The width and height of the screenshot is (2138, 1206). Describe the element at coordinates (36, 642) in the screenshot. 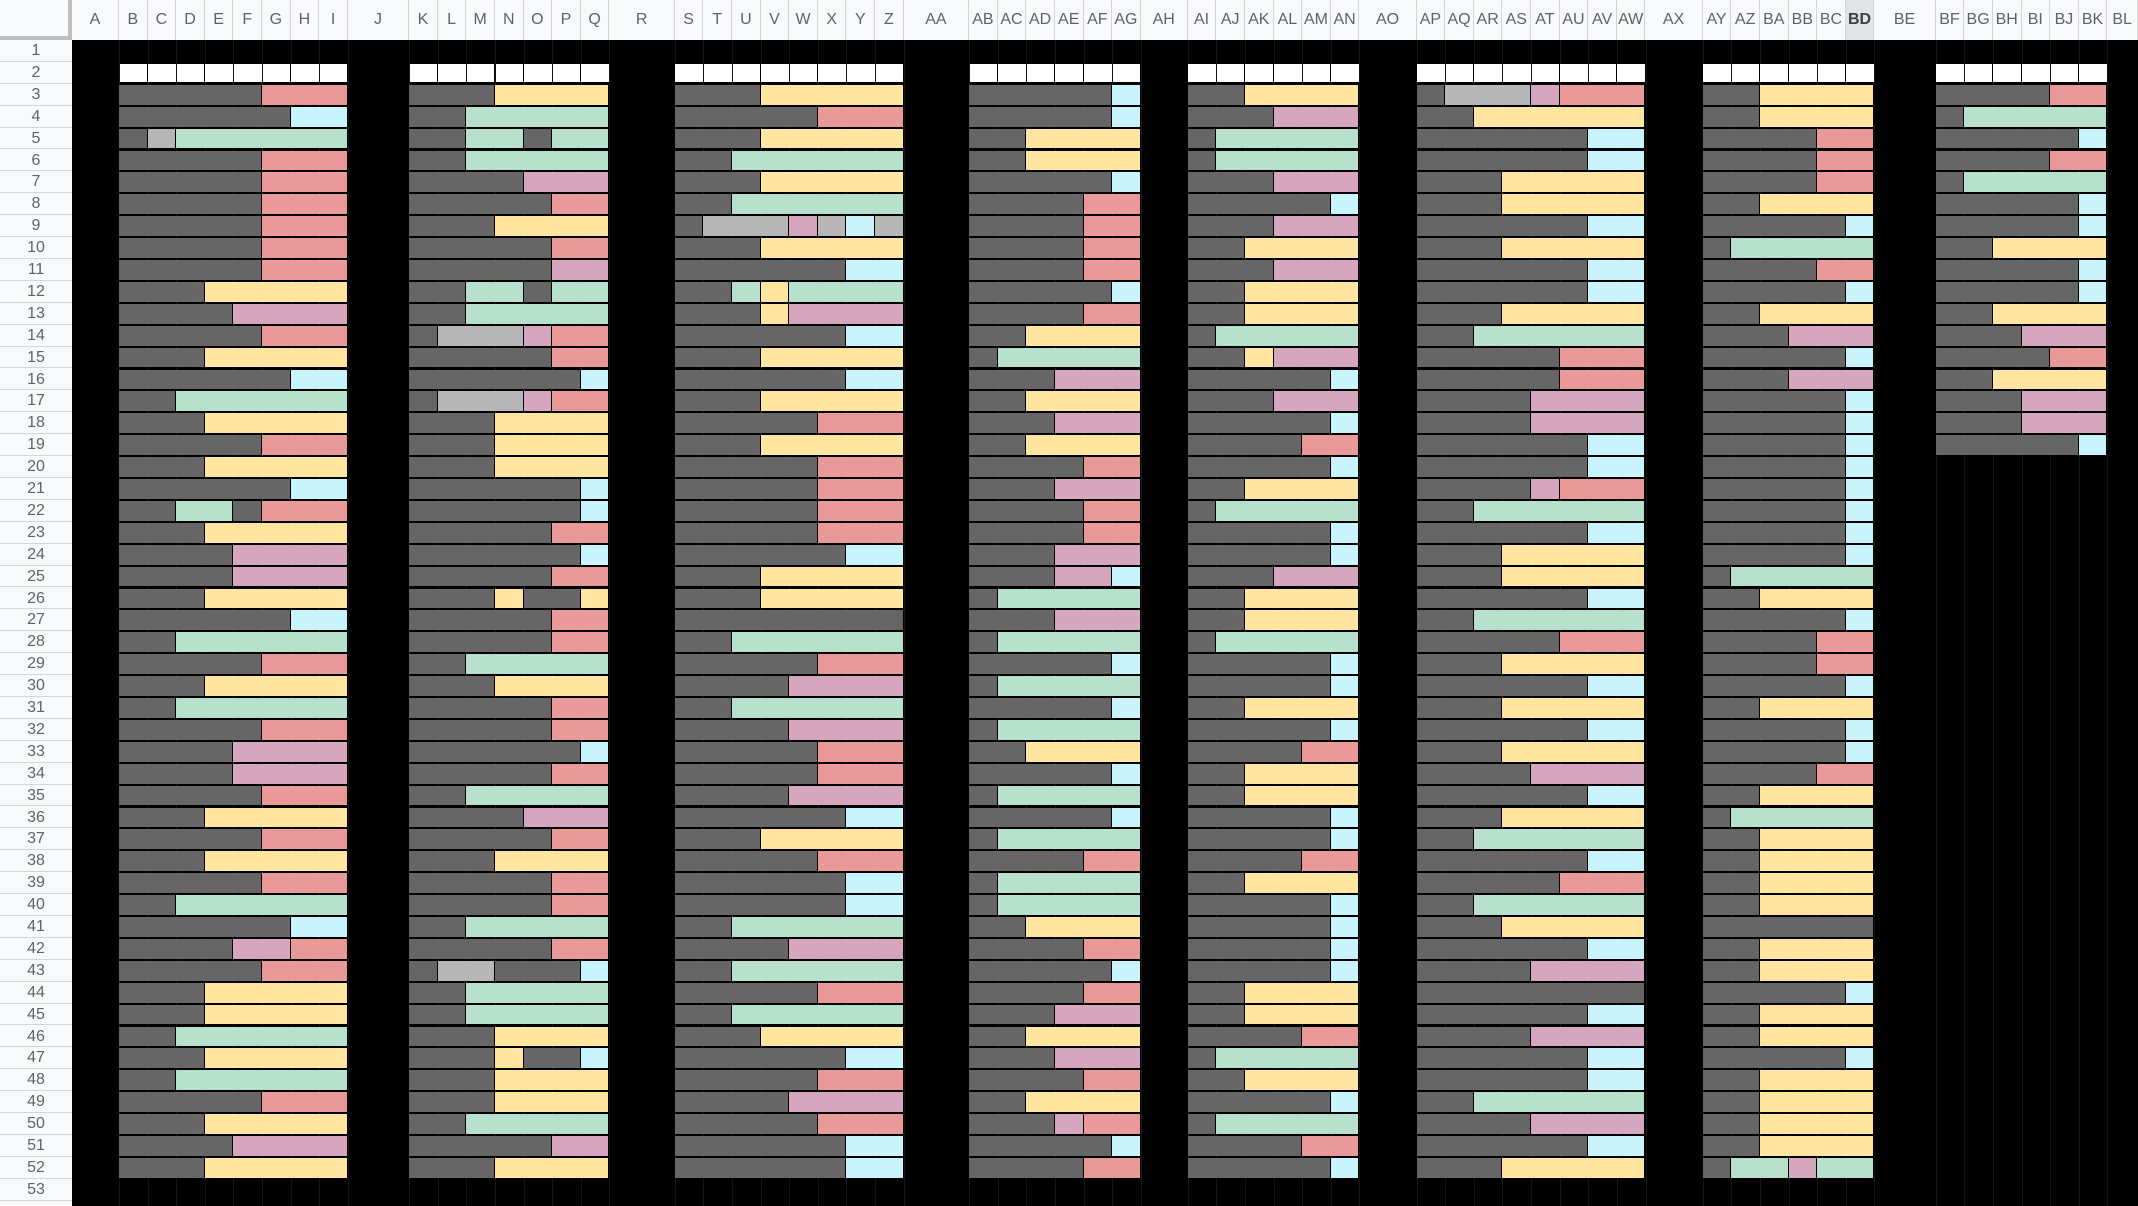

I see `row-header-28: 28` at that location.